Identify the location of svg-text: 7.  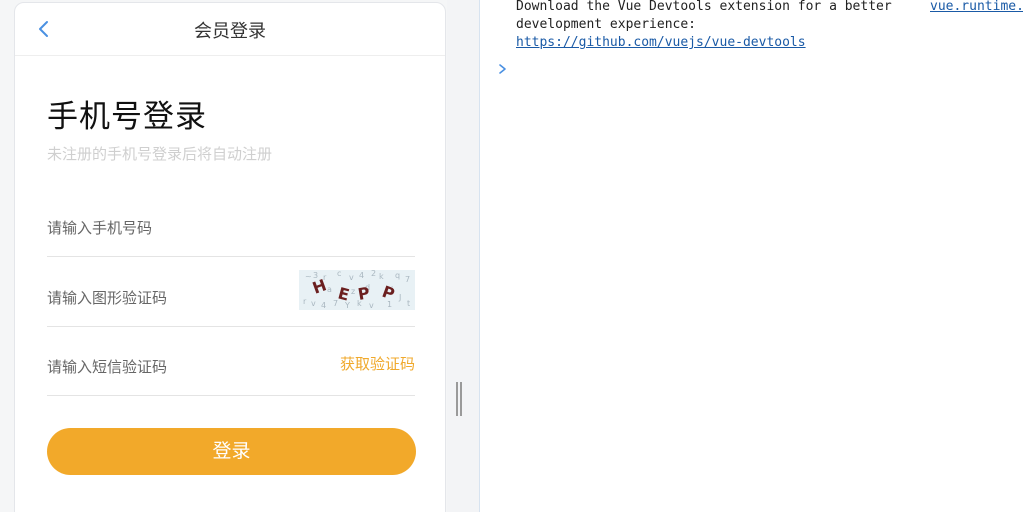
(407, 279).